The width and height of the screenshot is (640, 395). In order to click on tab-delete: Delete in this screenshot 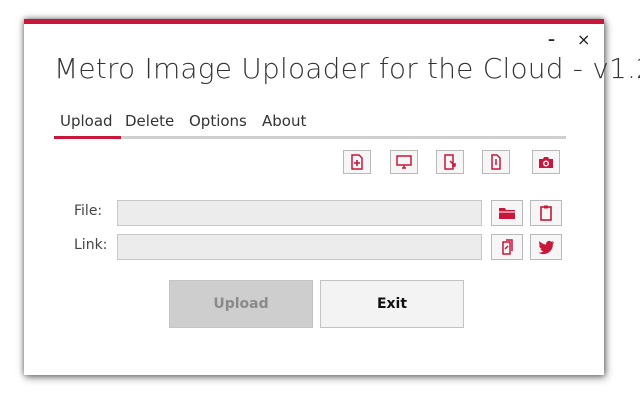, I will do `click(149, 121)`.